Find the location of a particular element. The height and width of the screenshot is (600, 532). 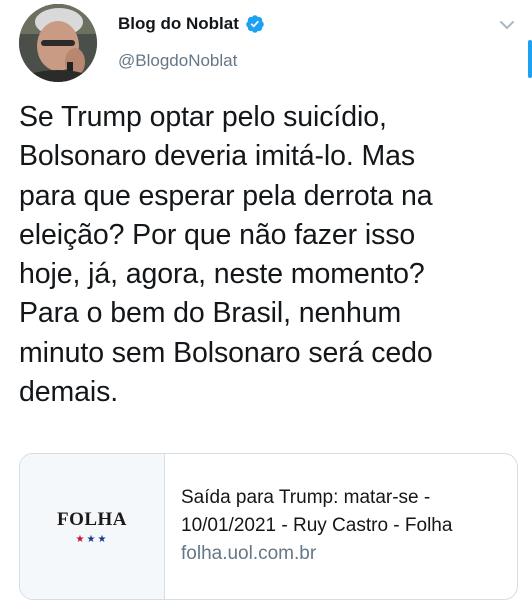

folha-star-blue: ★★ is located at coordinates (97, 539).